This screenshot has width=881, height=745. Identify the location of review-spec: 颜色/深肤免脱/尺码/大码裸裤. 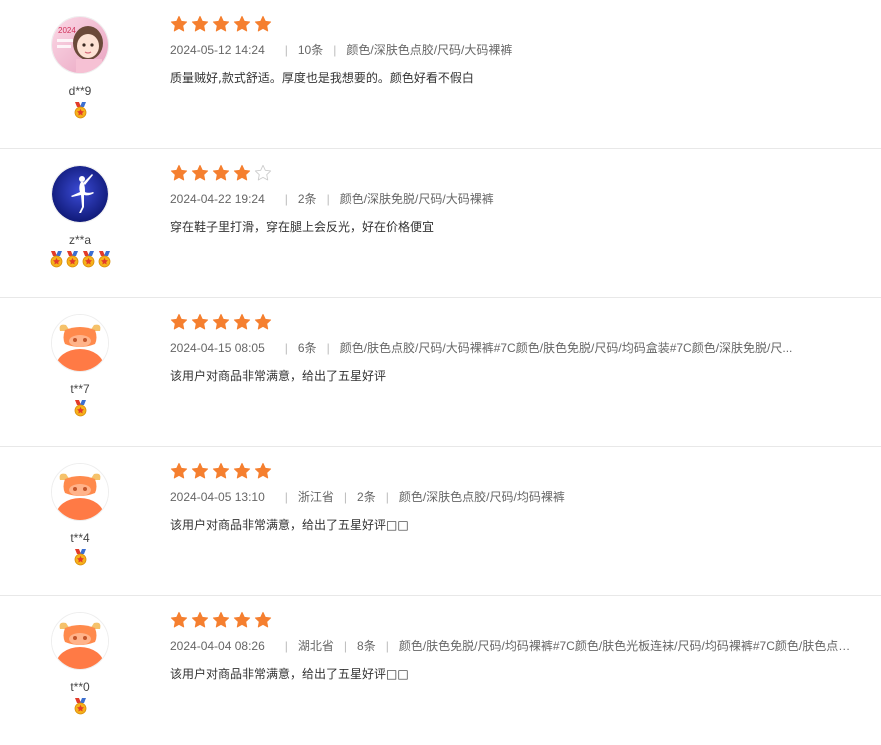
(416, 199).